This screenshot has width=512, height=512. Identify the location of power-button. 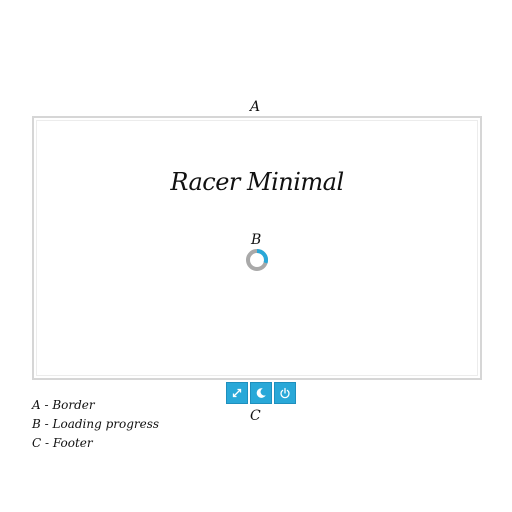
(285, 393).